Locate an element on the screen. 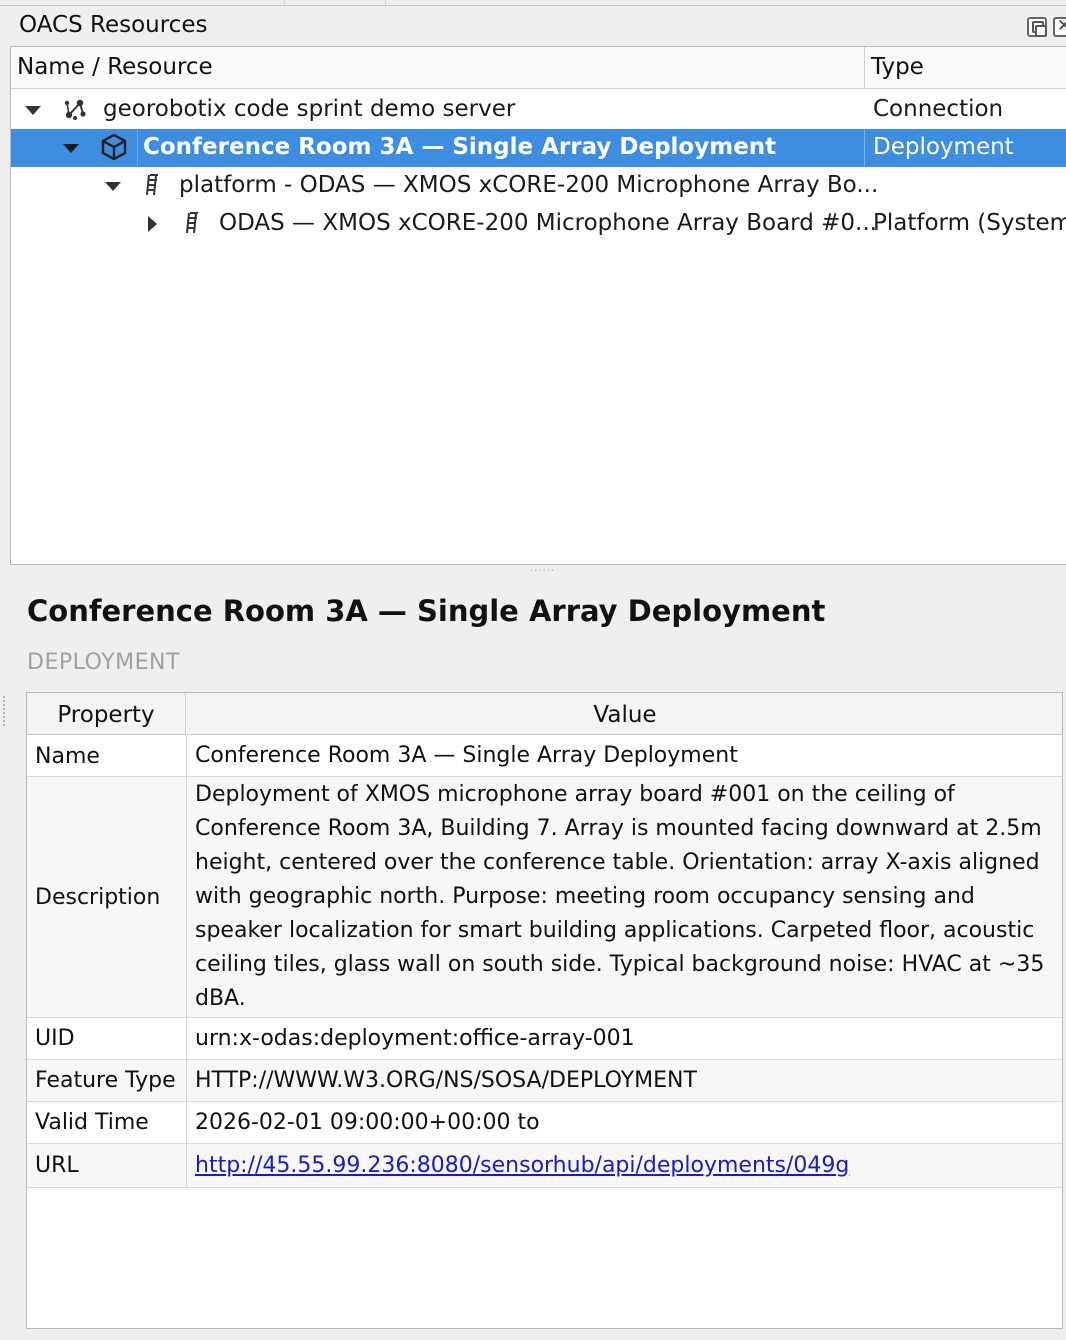  splitter-handle: ······ is located at coordinates (542, 571).